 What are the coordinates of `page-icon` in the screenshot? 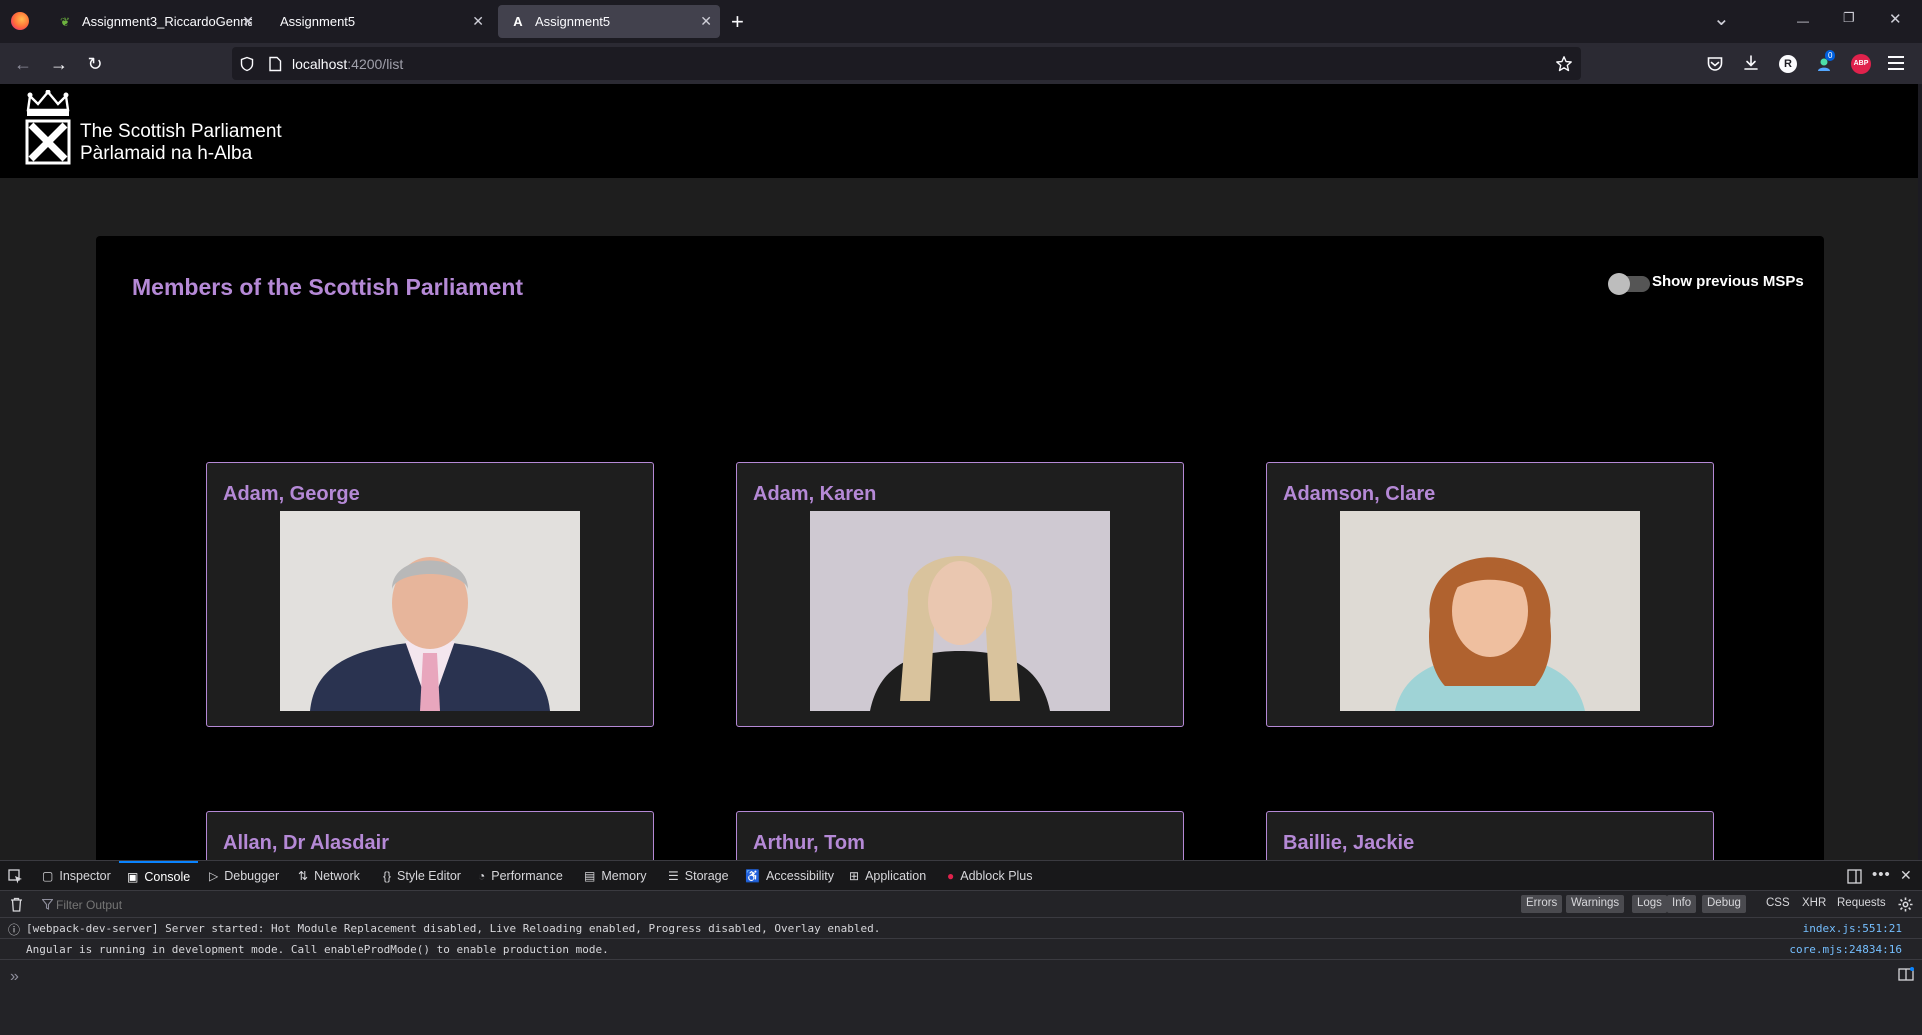 It's located at (275, 64).